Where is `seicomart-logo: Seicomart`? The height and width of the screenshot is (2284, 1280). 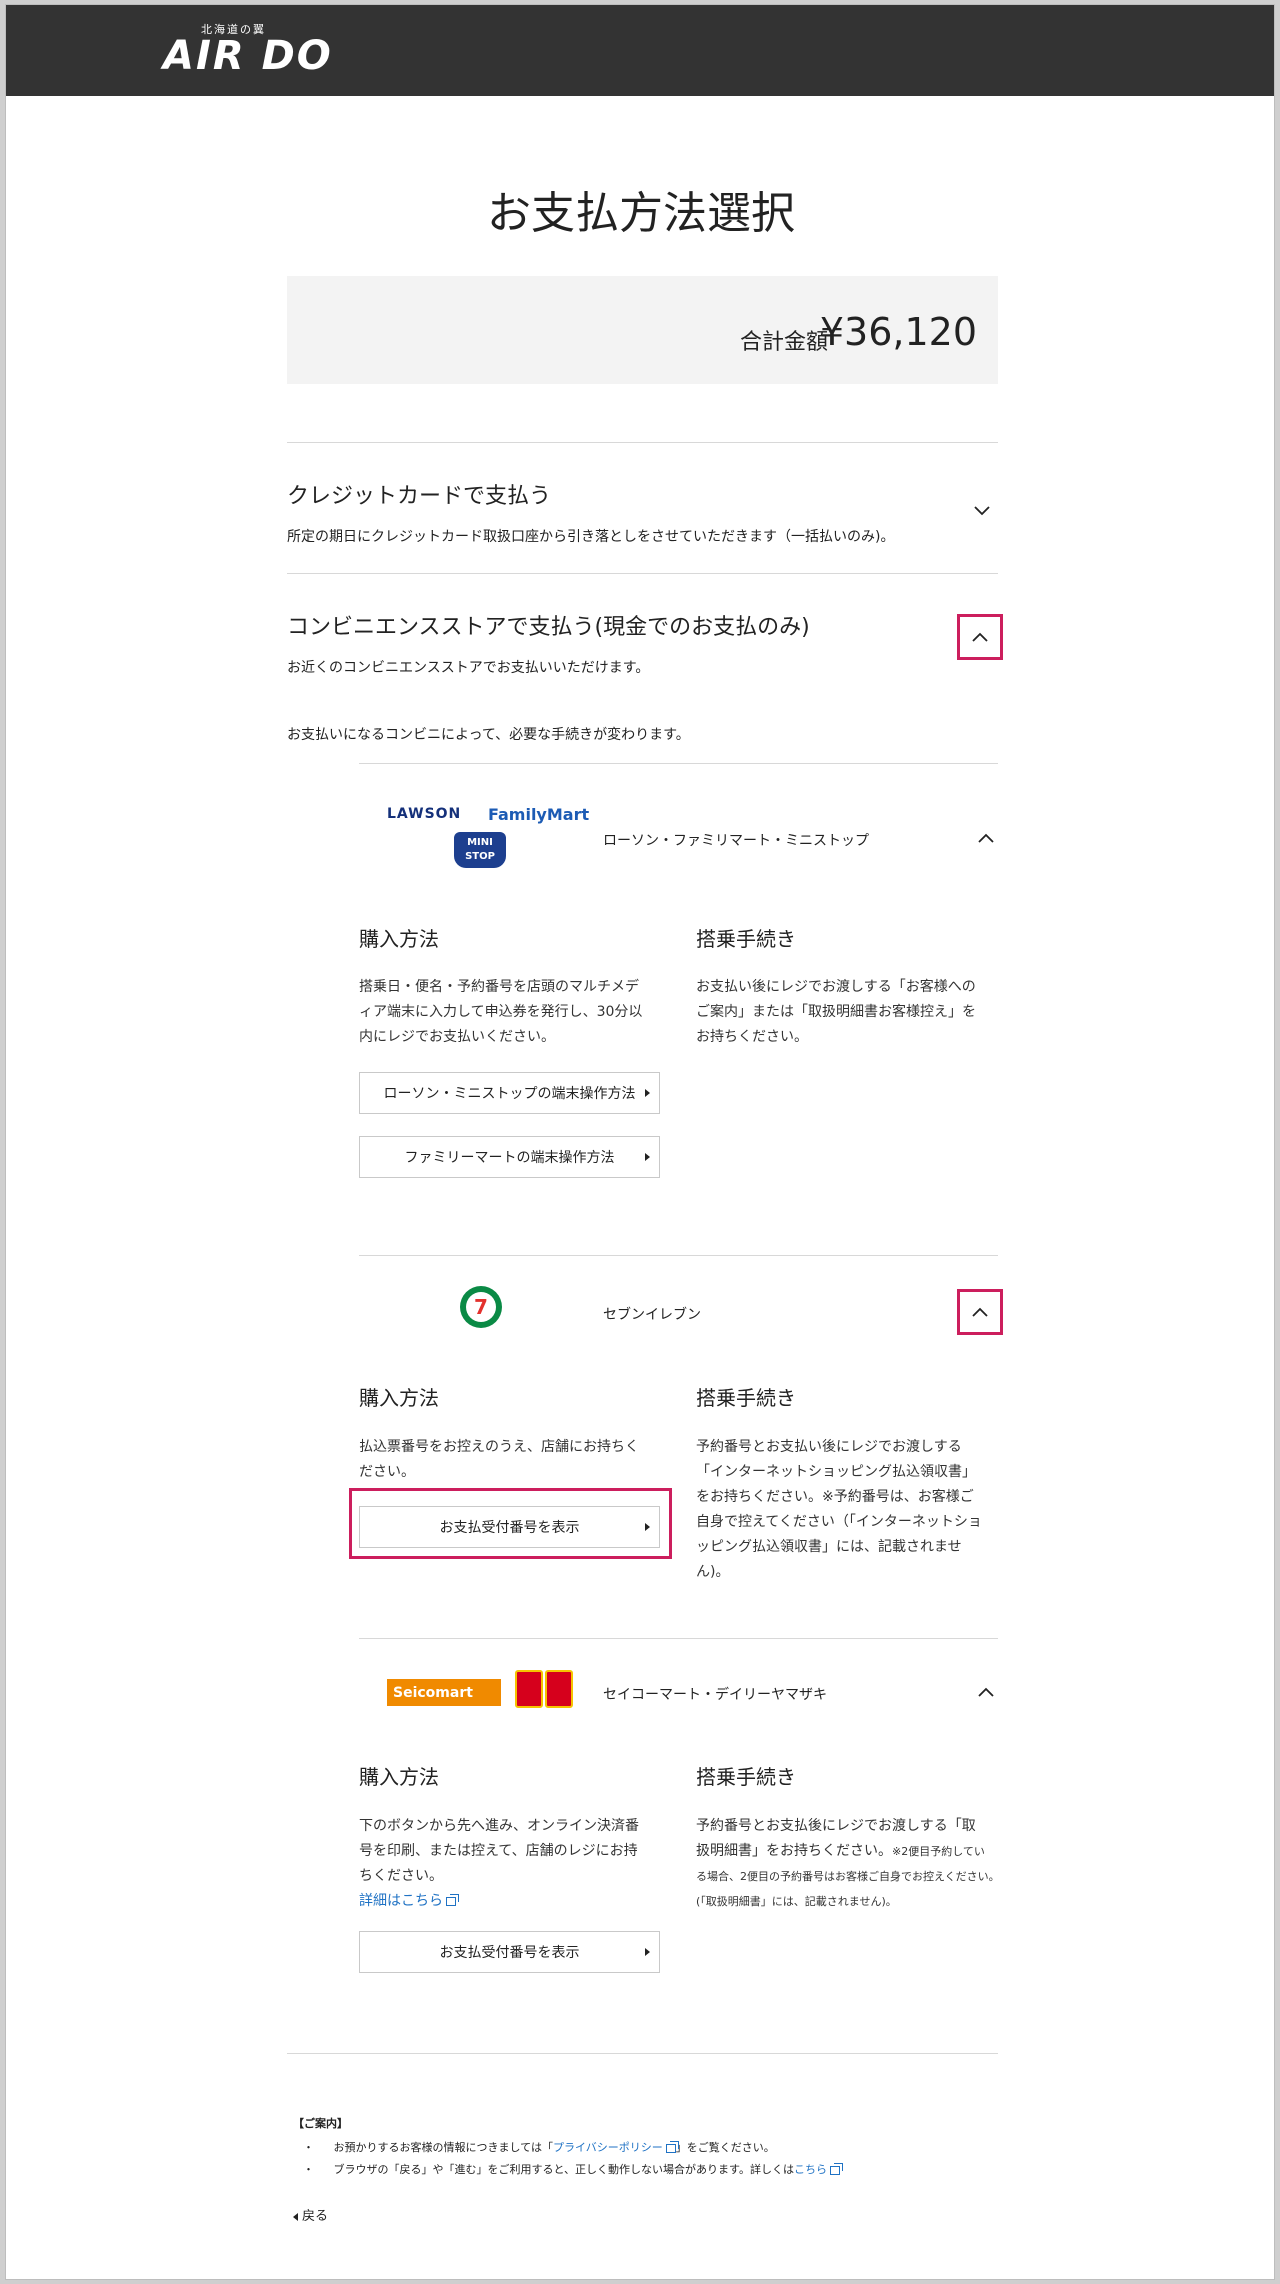
seicomart-logo: Seicomart is located at coordinates (444, 1692).